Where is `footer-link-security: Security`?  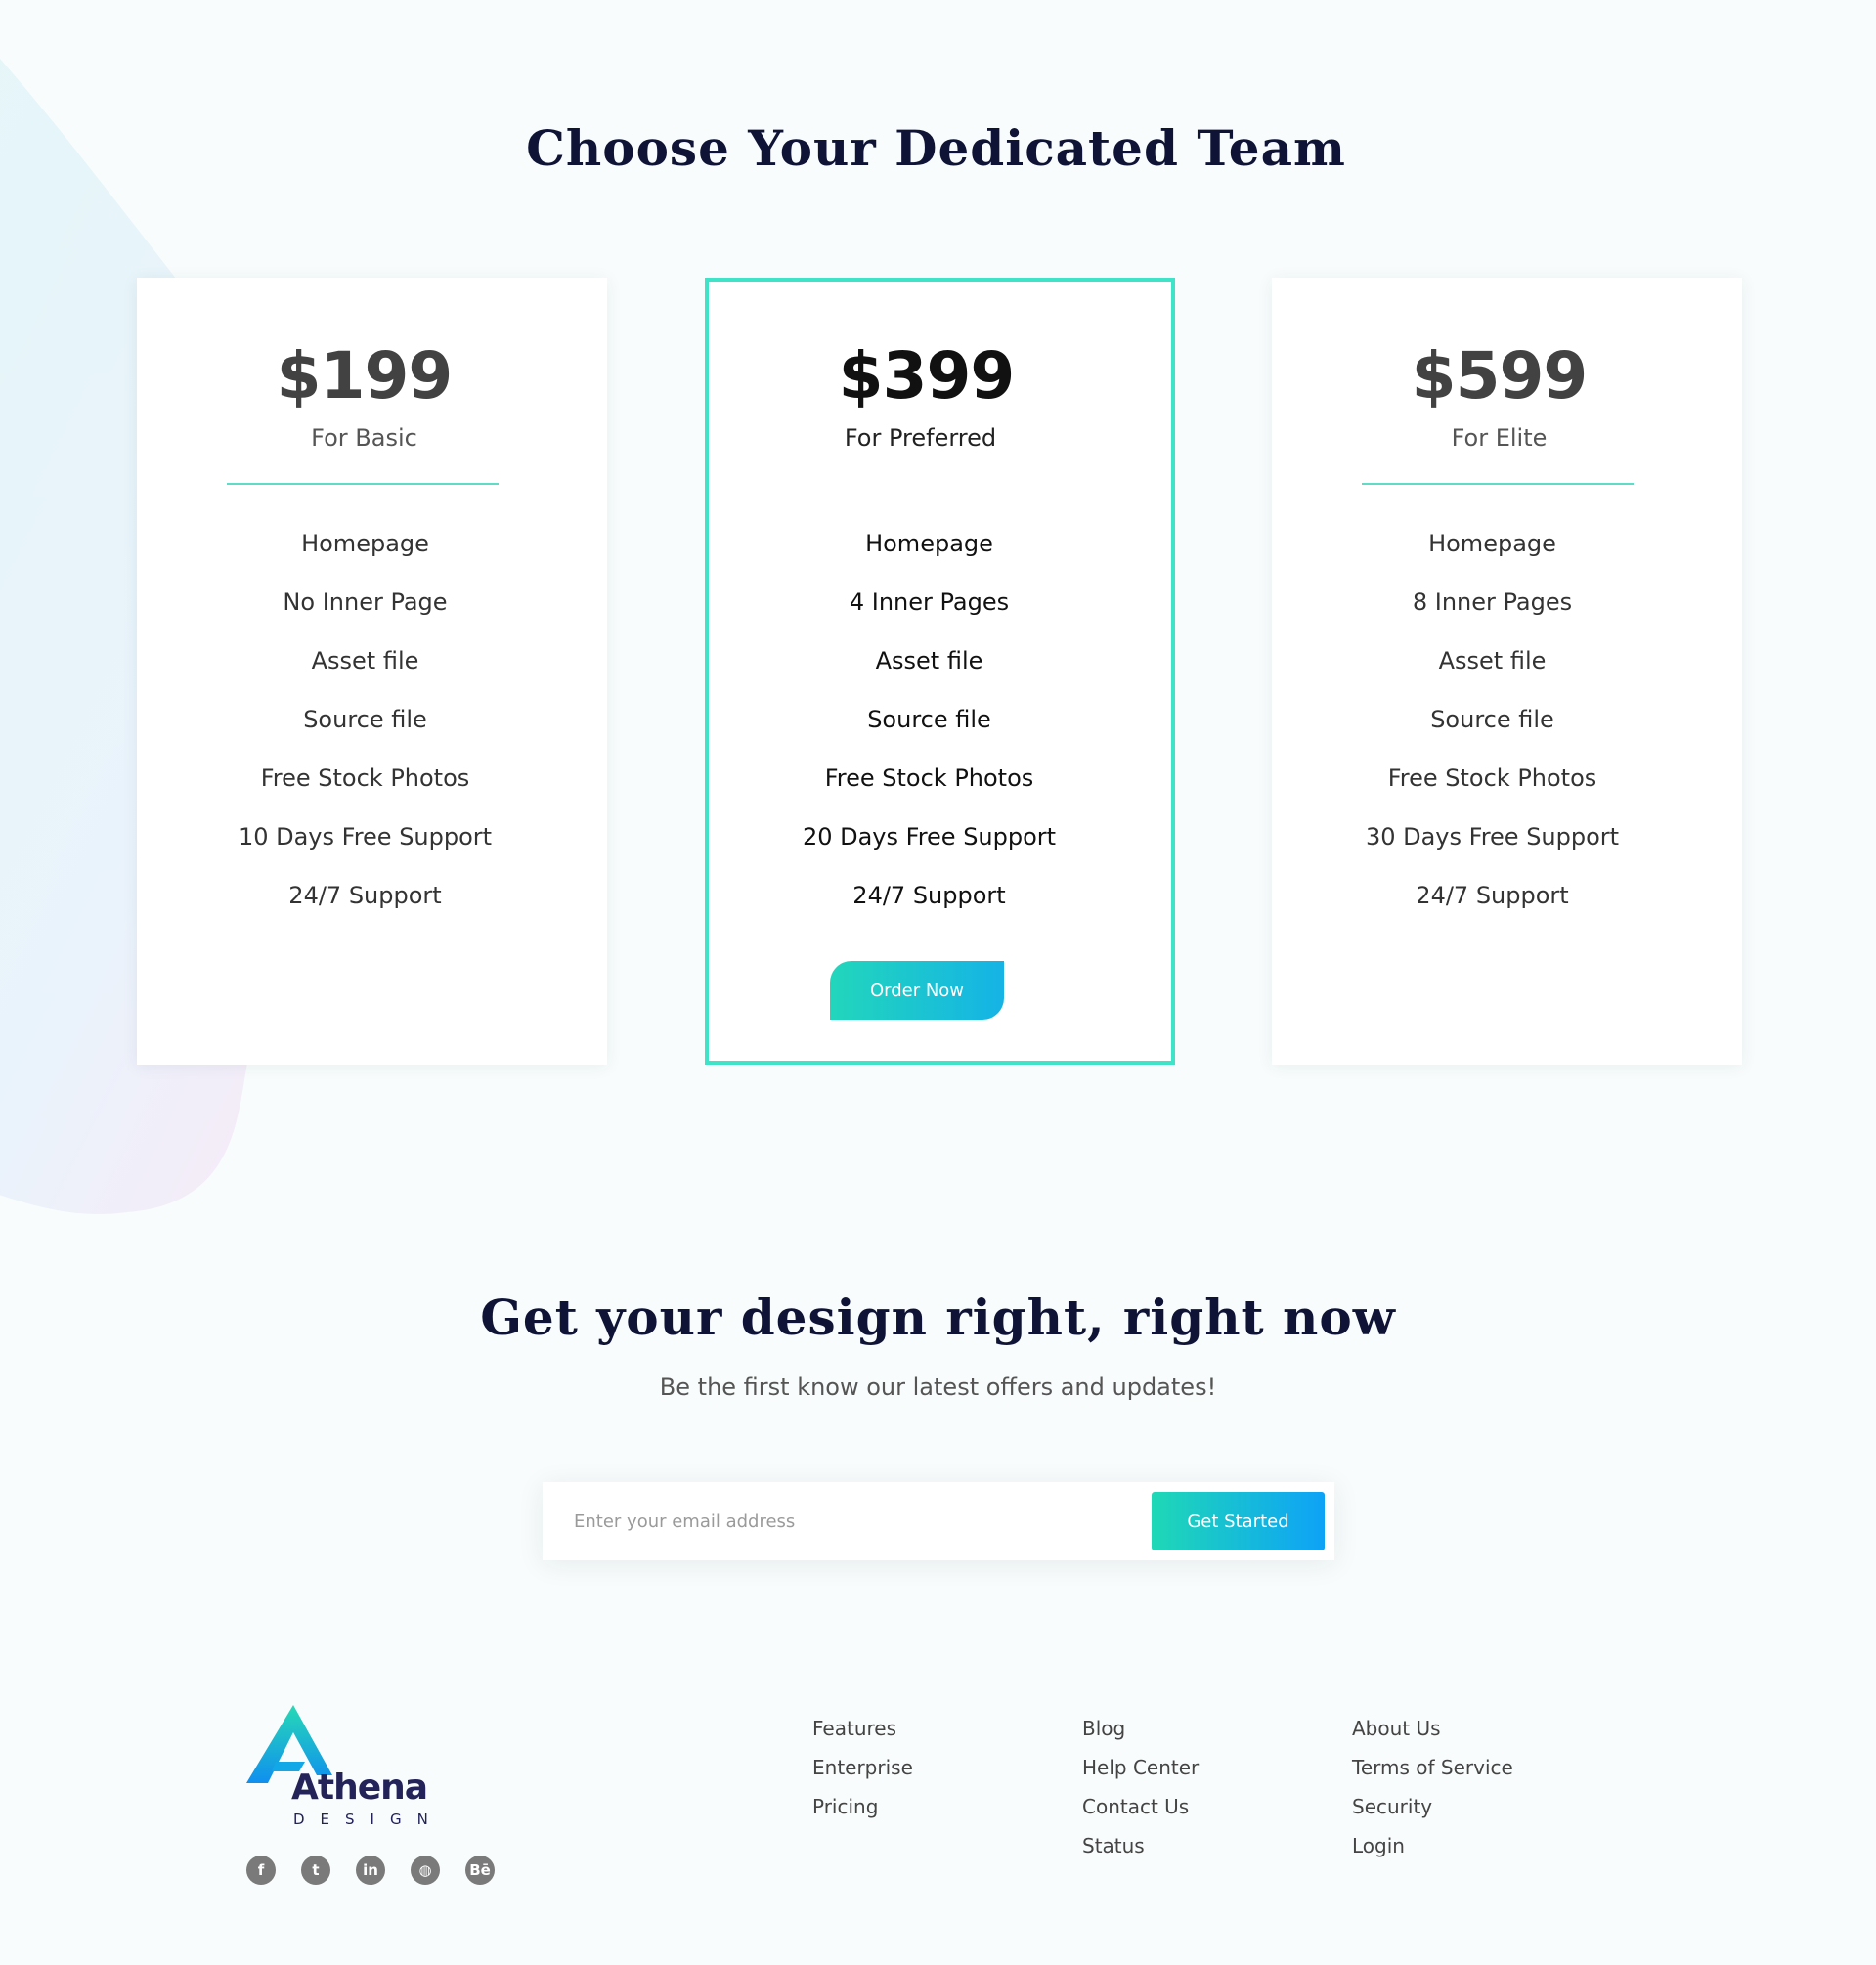 footer-link-security: Security is located at coordinates (1392, 1806).